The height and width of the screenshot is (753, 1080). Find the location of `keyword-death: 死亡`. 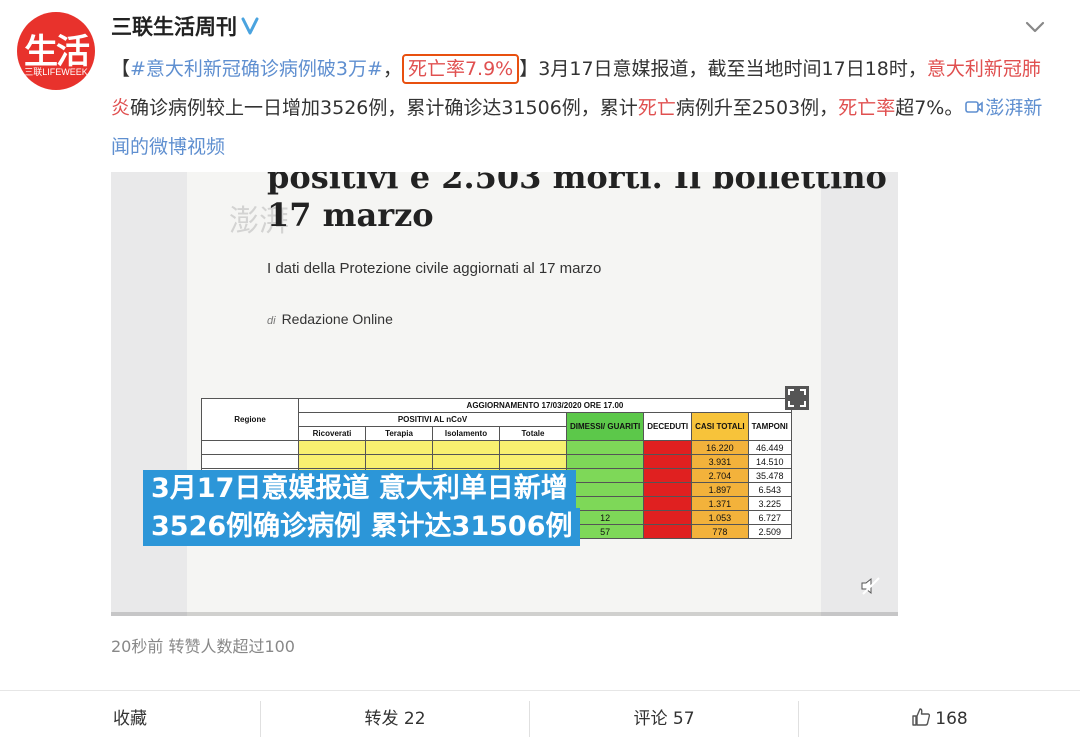

keyword-death: 死亡 is located at coordinates (657, 108).